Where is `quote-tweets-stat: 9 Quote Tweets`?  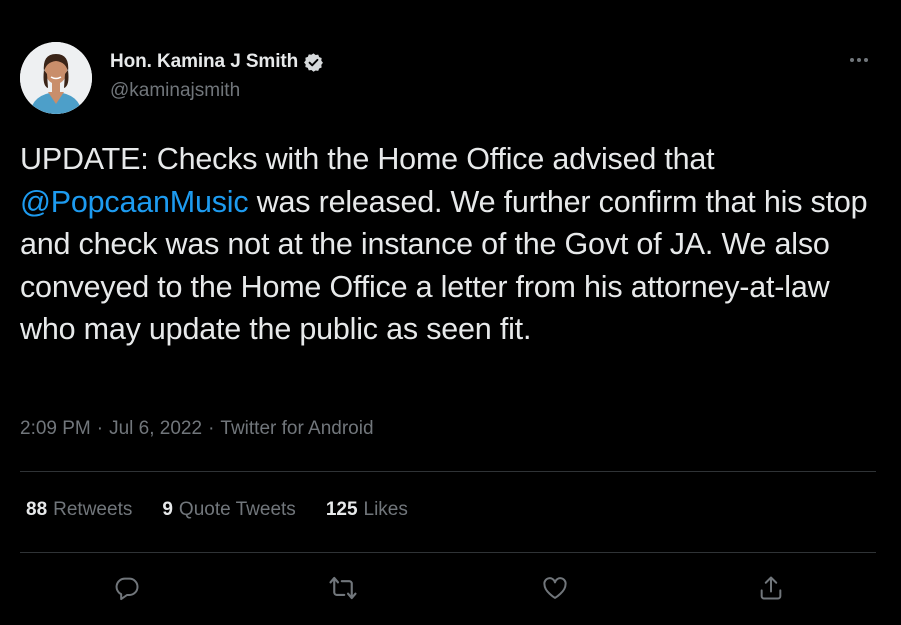
quote-tweets-stat: 9 Quote Tweets is located at coordinates (228, 510).